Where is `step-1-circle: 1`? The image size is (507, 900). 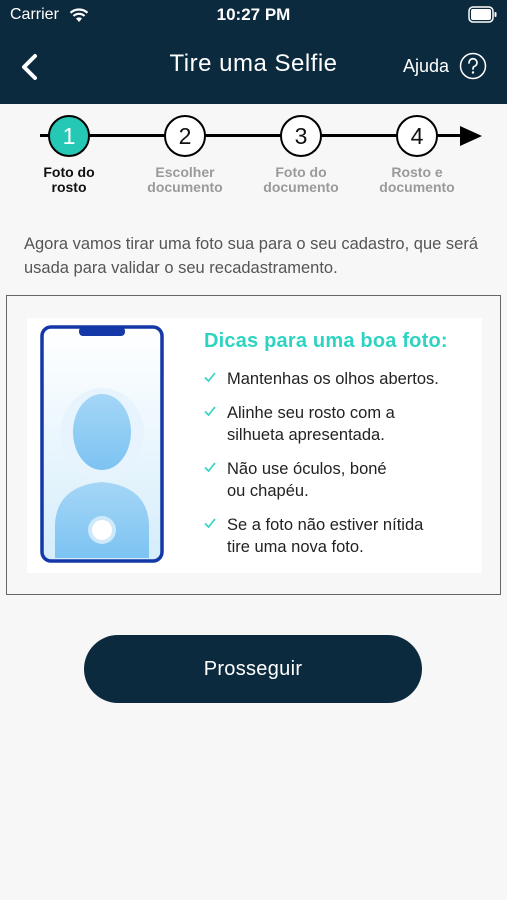 step-1-circle: 1 is located at coordinates (69, 136).